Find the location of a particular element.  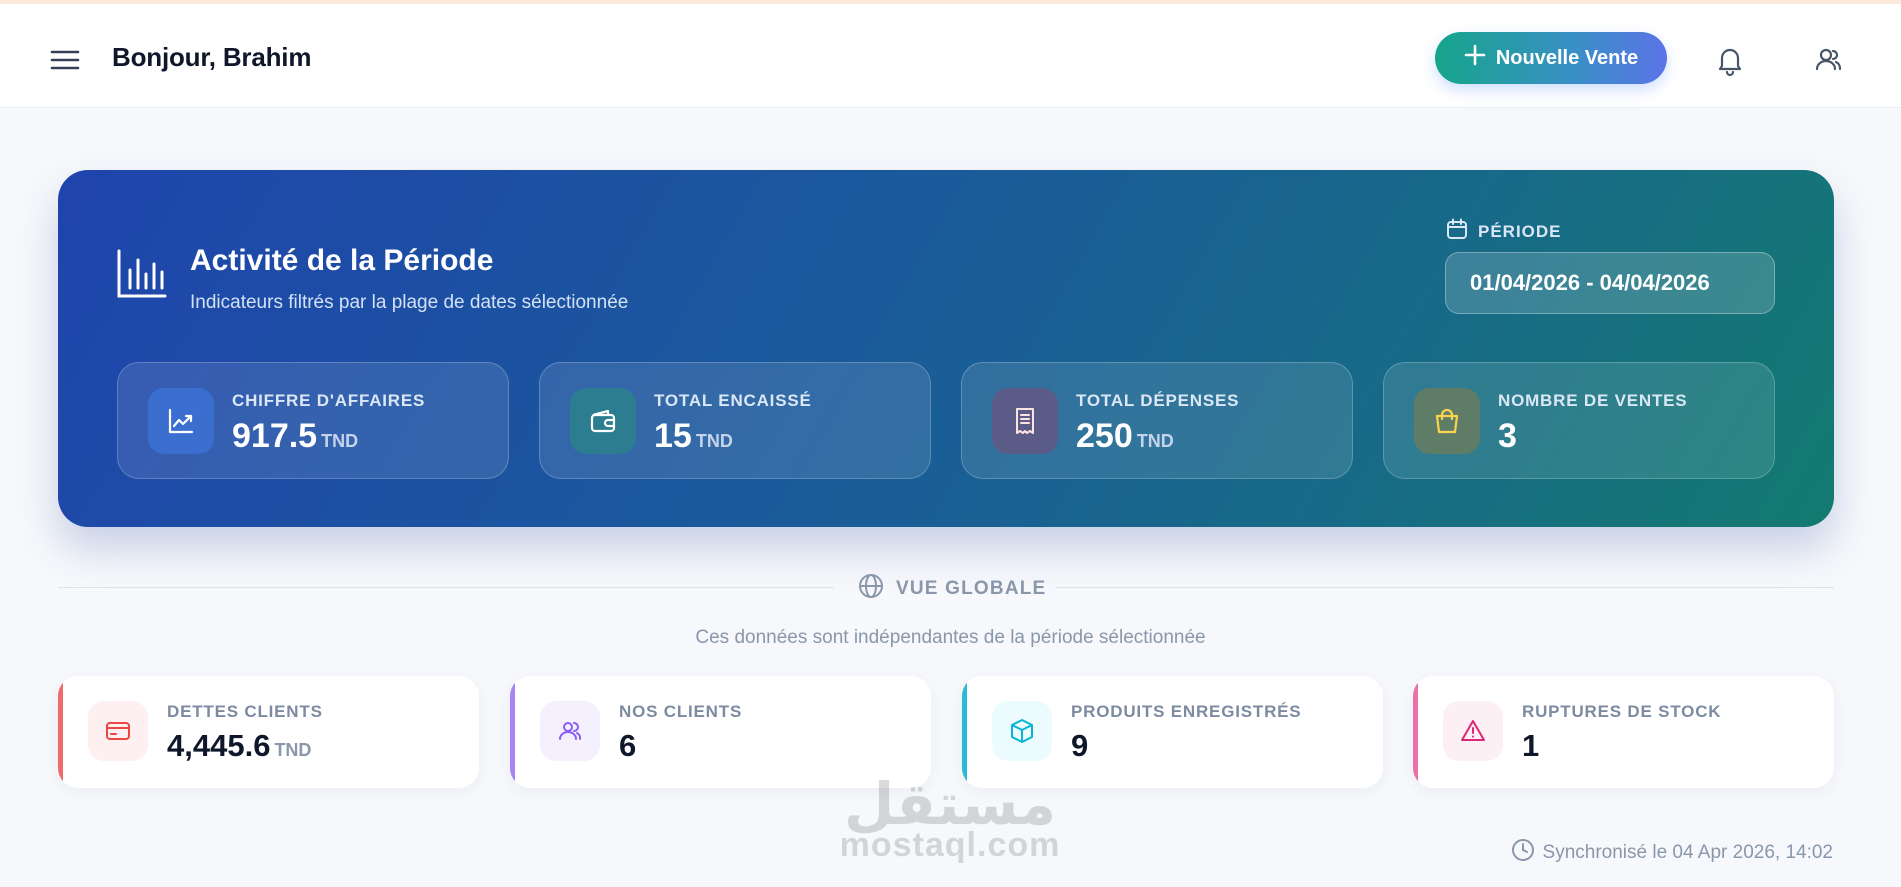

card-value: 9 is located at coordinates (1080, 745).